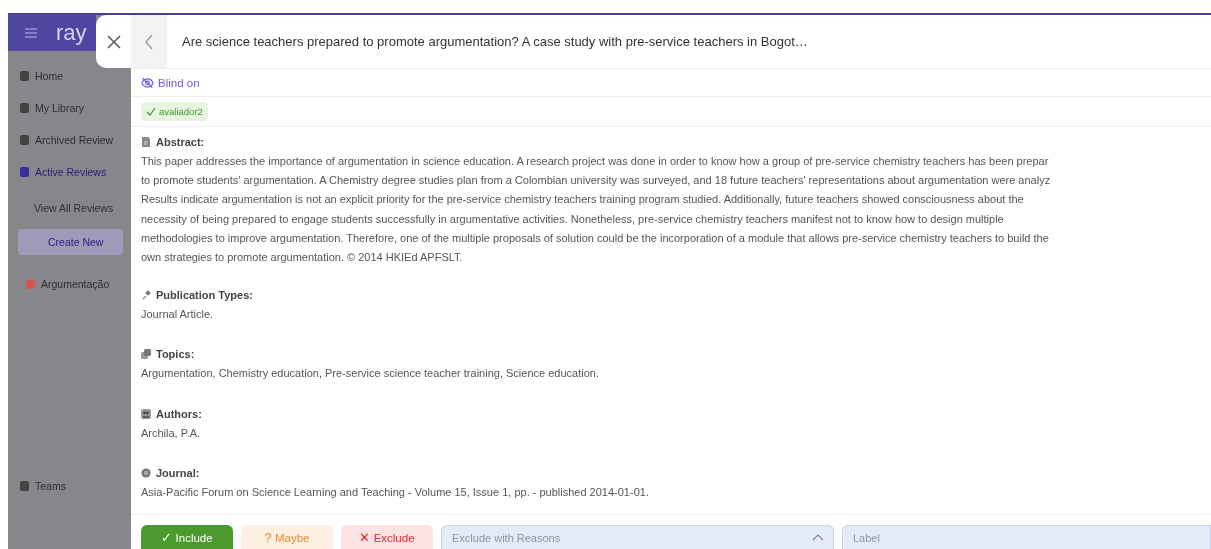 The image size is (1211, 549). What do you see at coordinates (146, 142) in the screenshot?
I see `document-icon` at bounding box center [146, 142].